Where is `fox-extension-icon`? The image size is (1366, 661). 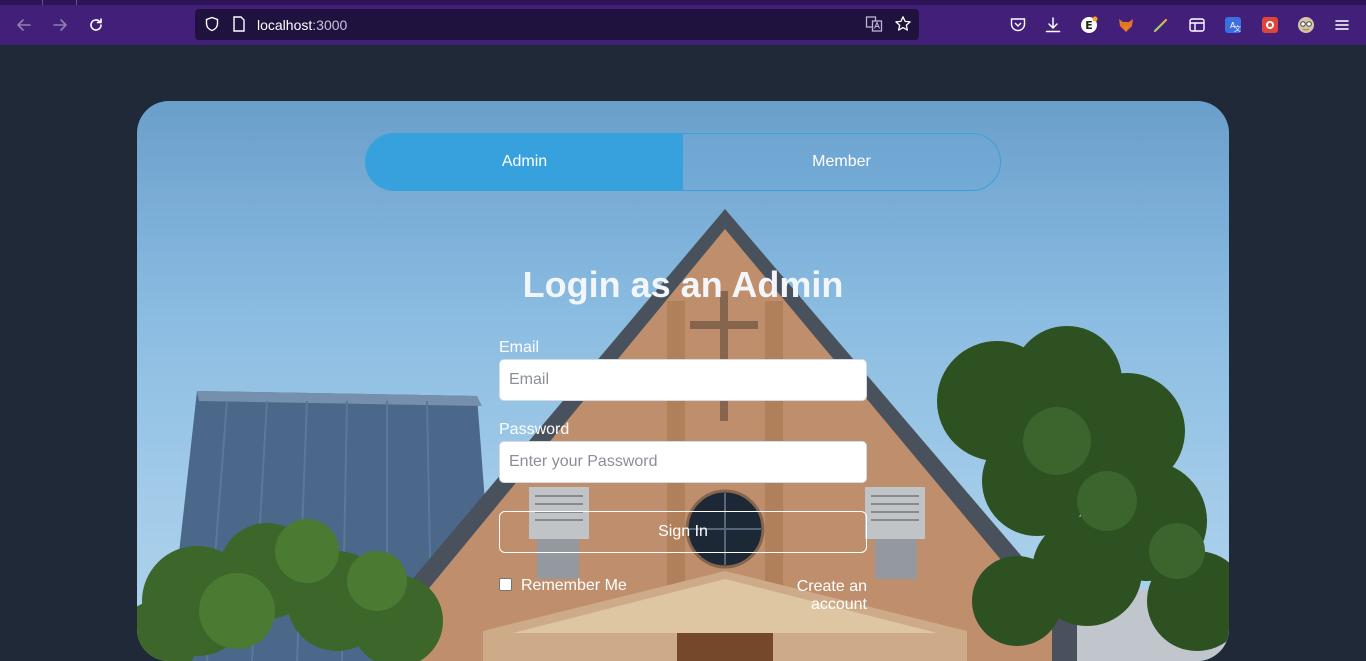
fox-extension-icon is located at coordinates (1126, 25).